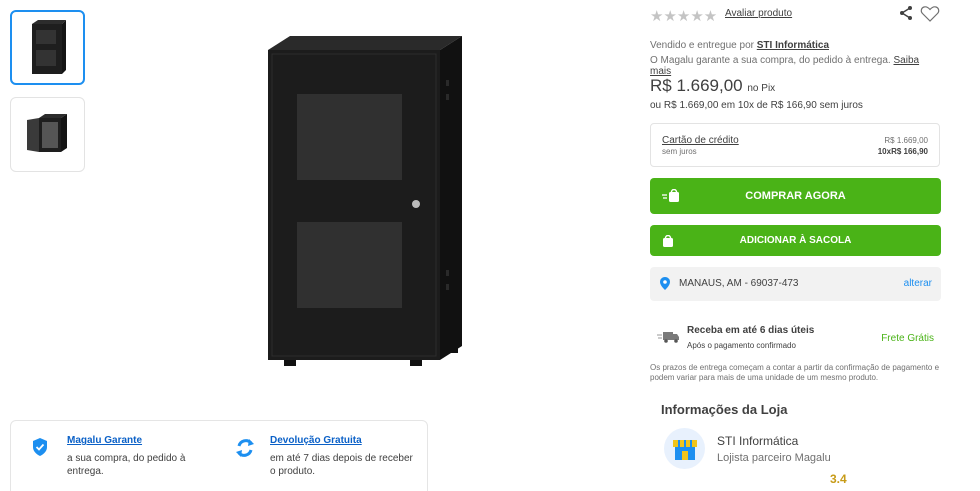 This screenshot has width=980, height=491. I want to click on shield-check-icon, so click(40, 447).